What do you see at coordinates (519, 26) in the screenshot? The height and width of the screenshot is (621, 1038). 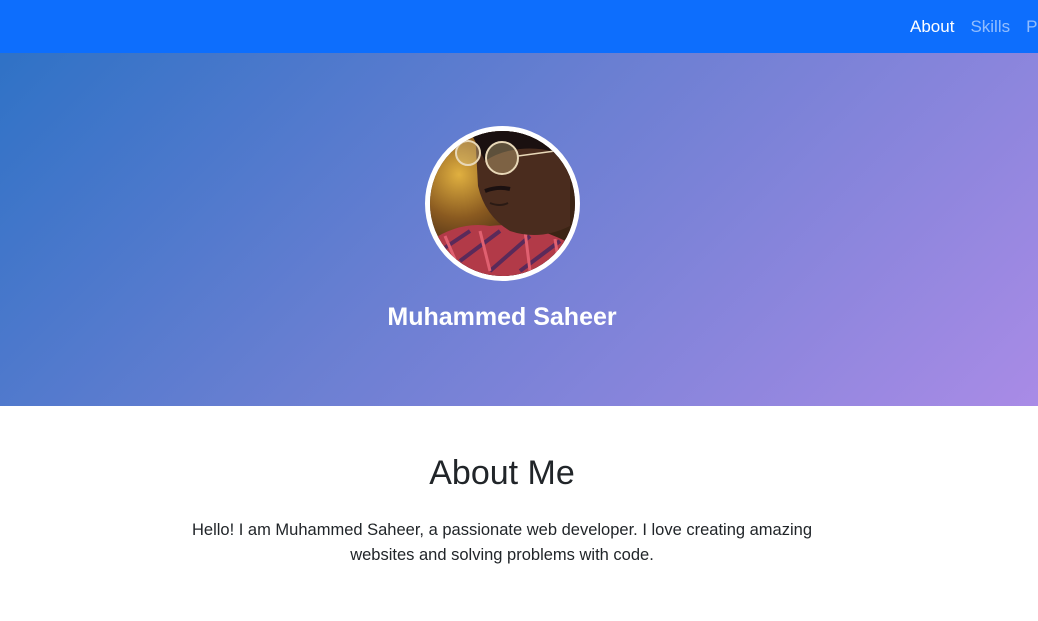 I see `navbar: About Skills Pr` at bounding box center [519, 26].